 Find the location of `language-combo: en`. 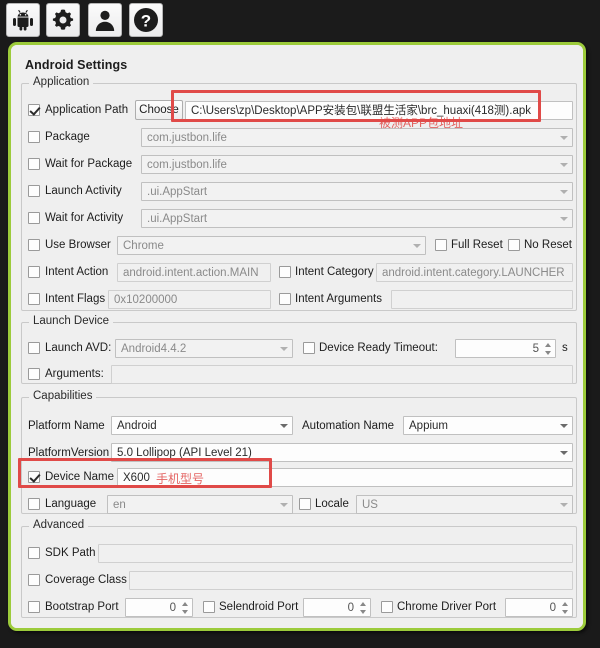

language-combo: en is located at coordinates (200, 504).